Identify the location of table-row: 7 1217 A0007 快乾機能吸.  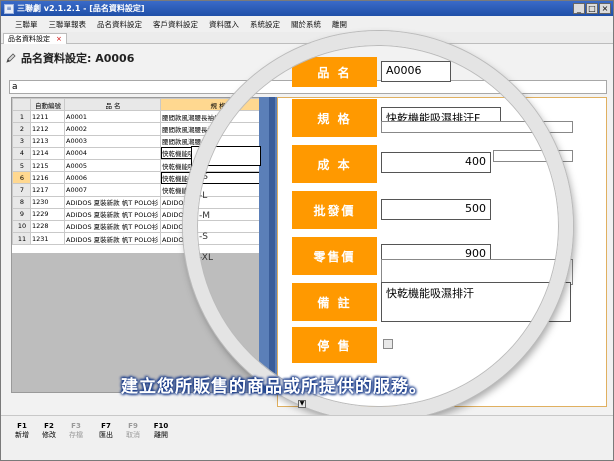
(143, 190).